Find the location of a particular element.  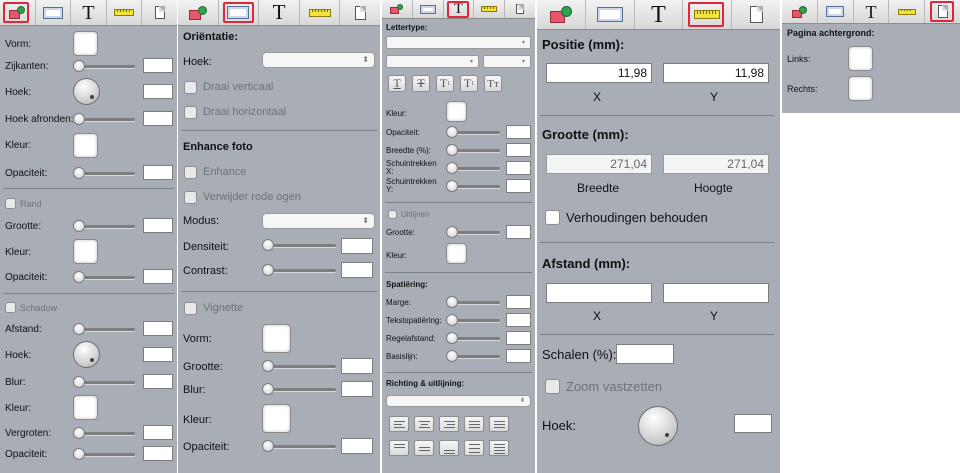

position-y-field: 11,98 is located at coordinates (716, 73).